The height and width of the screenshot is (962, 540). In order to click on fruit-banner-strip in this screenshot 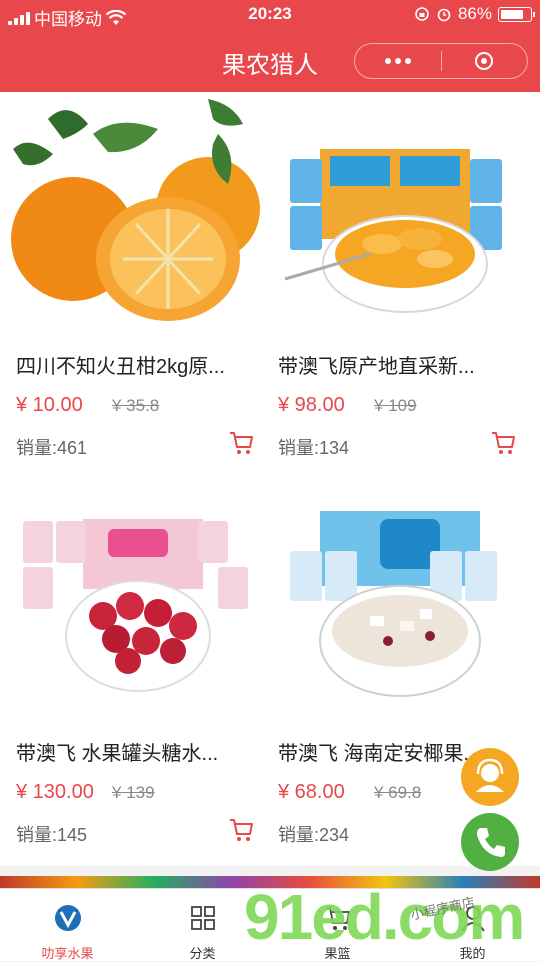, I will do `click(270, 882)`.